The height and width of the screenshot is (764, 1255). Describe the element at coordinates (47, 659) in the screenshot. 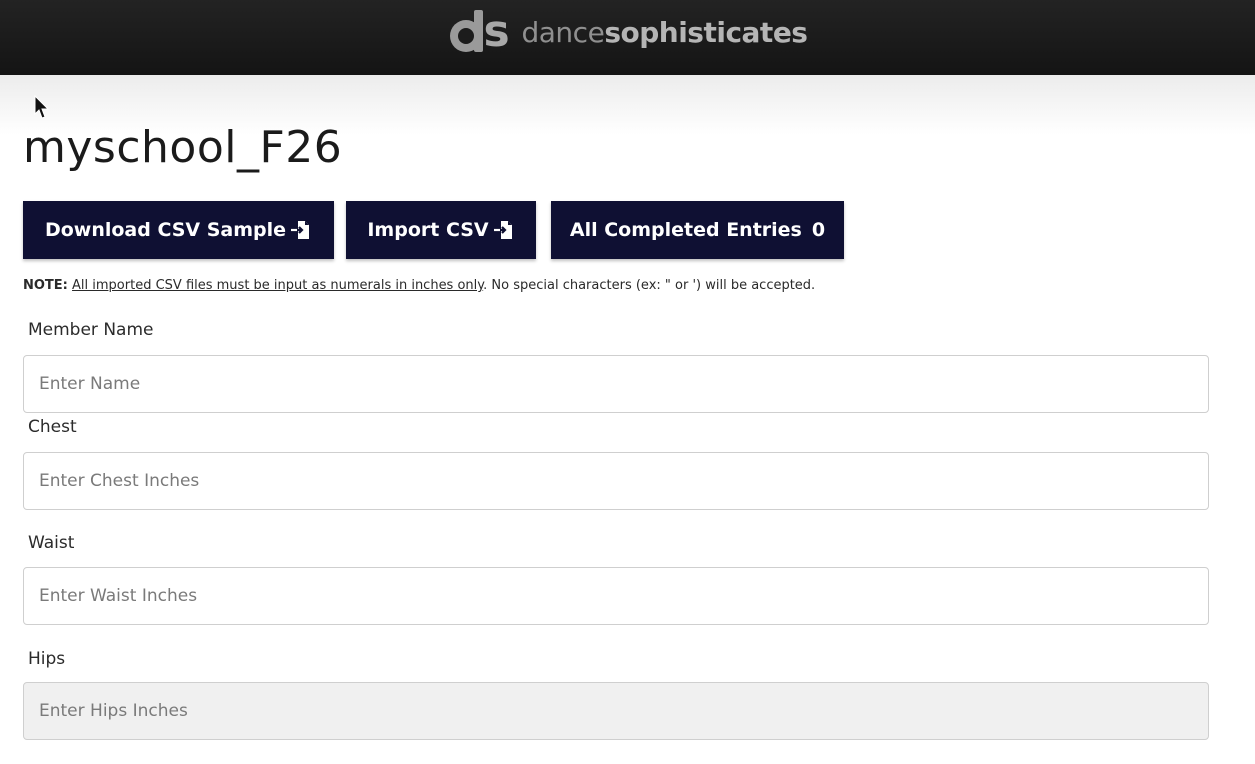

I see `hips-label: Hips` at that location.